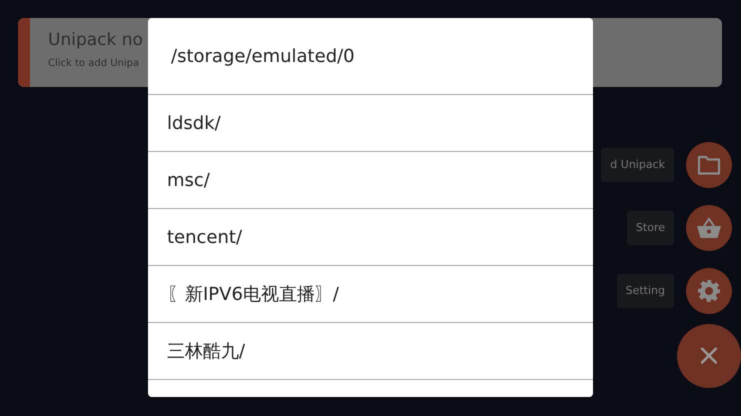 The width and height of the screenshot is (741, 416). I want to click on fab-label: d Unipack, so click(637, 165).